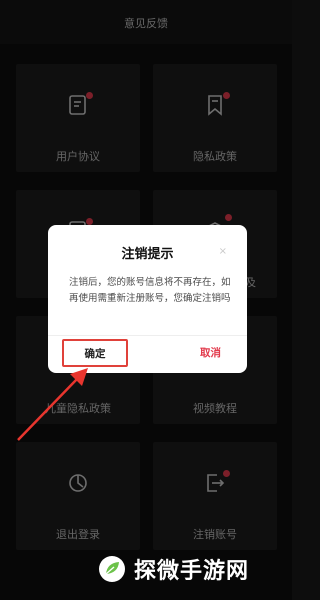 The width and height of the screenshot is (320, 600). What do you see at coordinates (192, 571) in the screenshot?
I see `watermark-text: 探微手游网` at bounding box center [192, 571].